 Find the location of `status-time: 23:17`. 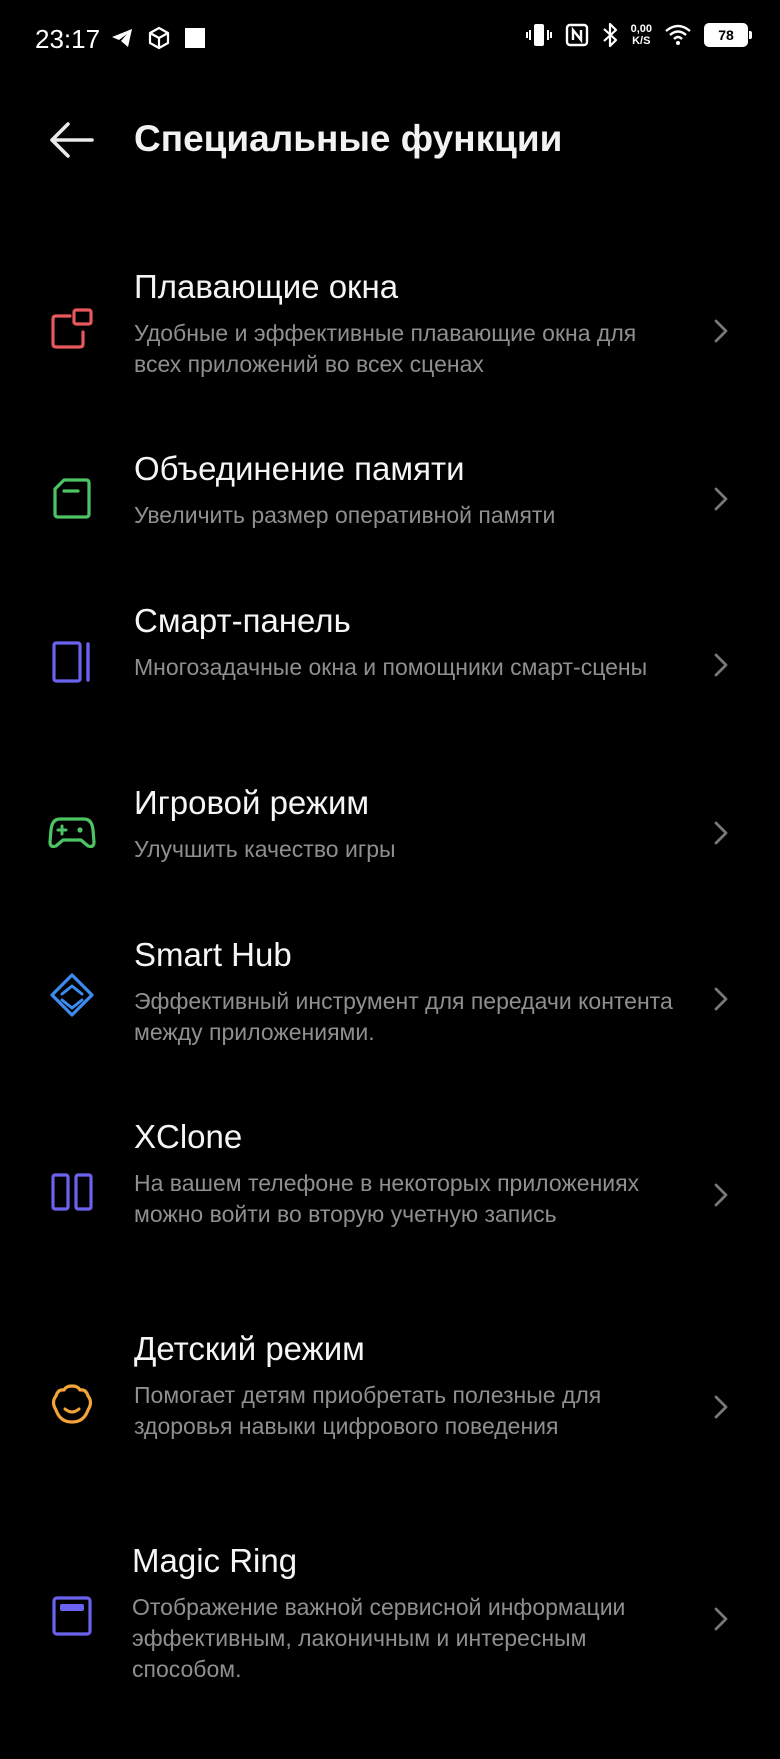

status-time: 23:17 is located at coordinates (68, 39).